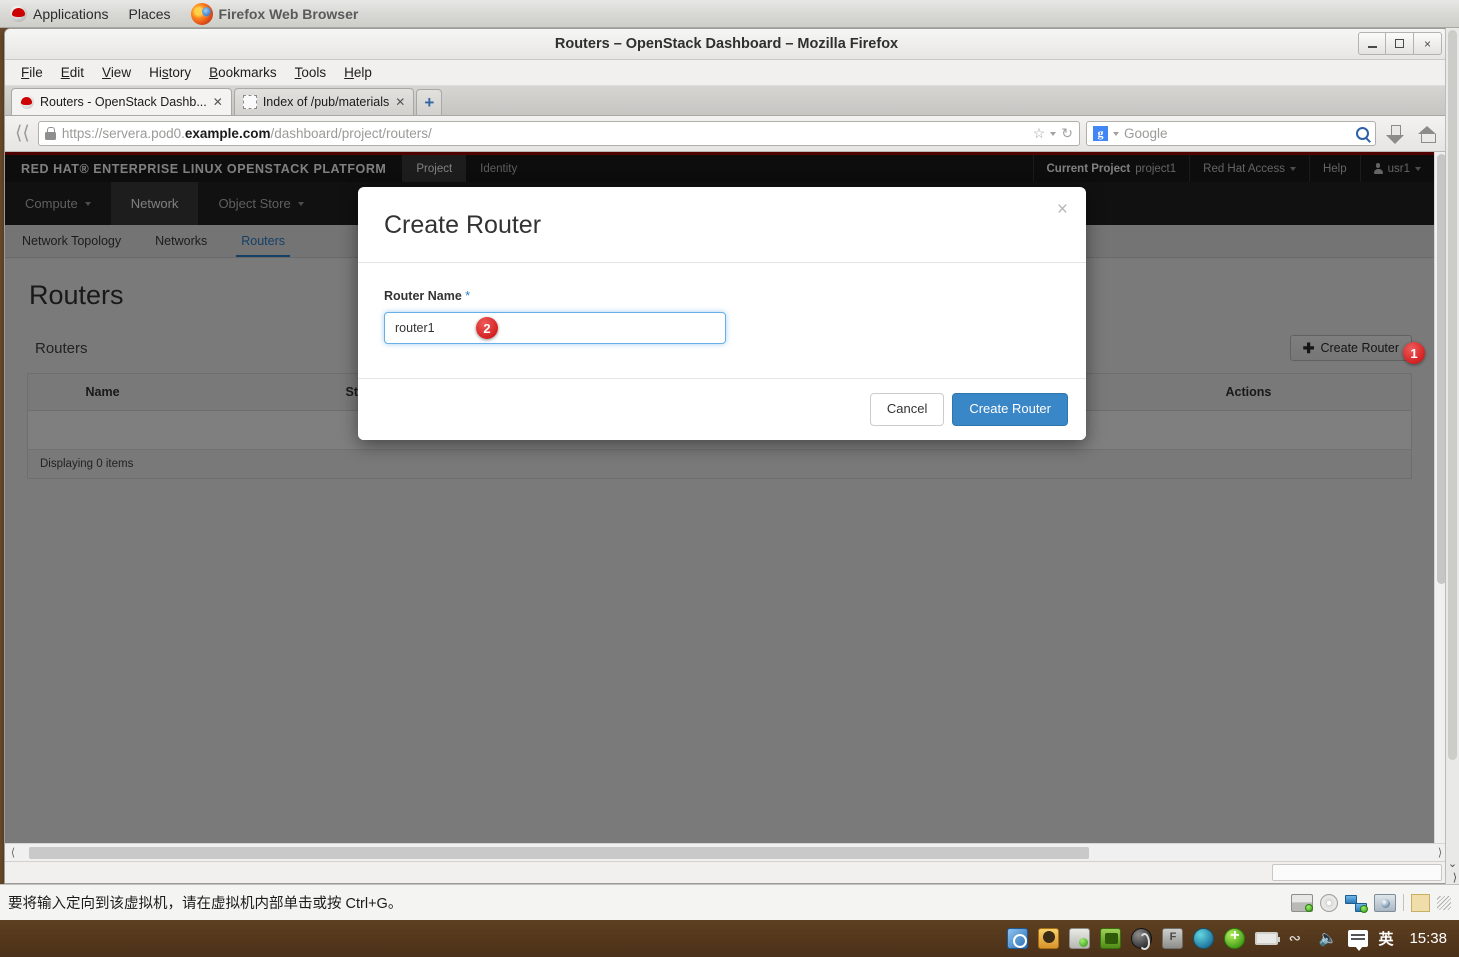  What do you see at coordinates (243, 72) in the screenshot?
I see `menu-bookmarks: Bookmarks` at bounding box center [243, 72].